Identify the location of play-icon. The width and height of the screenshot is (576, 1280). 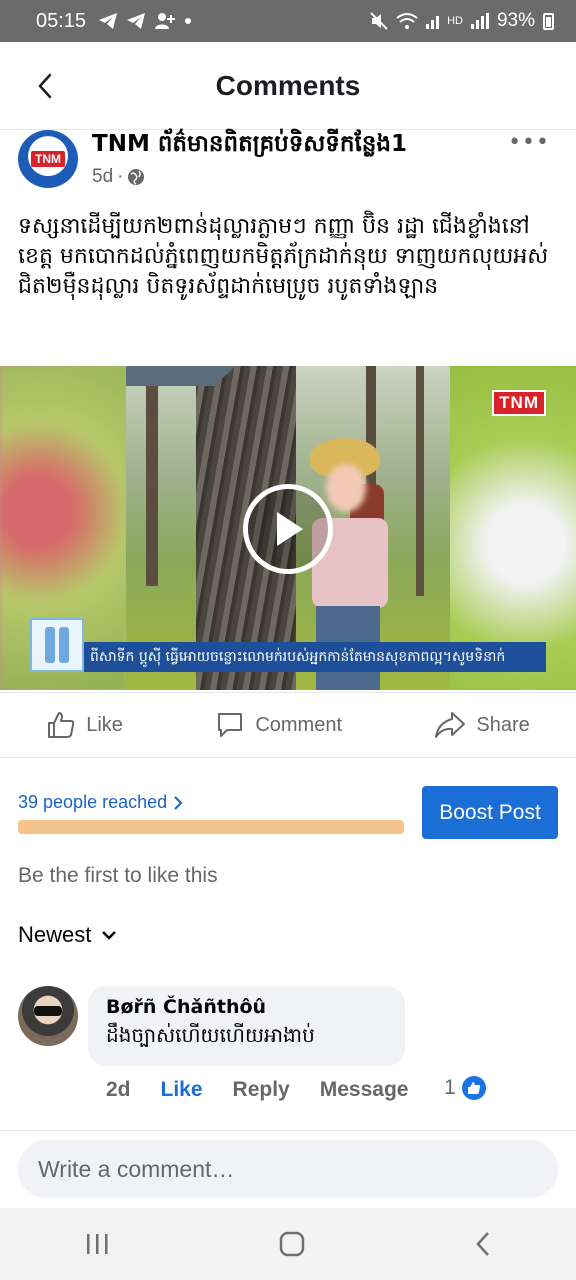
(290, 529).